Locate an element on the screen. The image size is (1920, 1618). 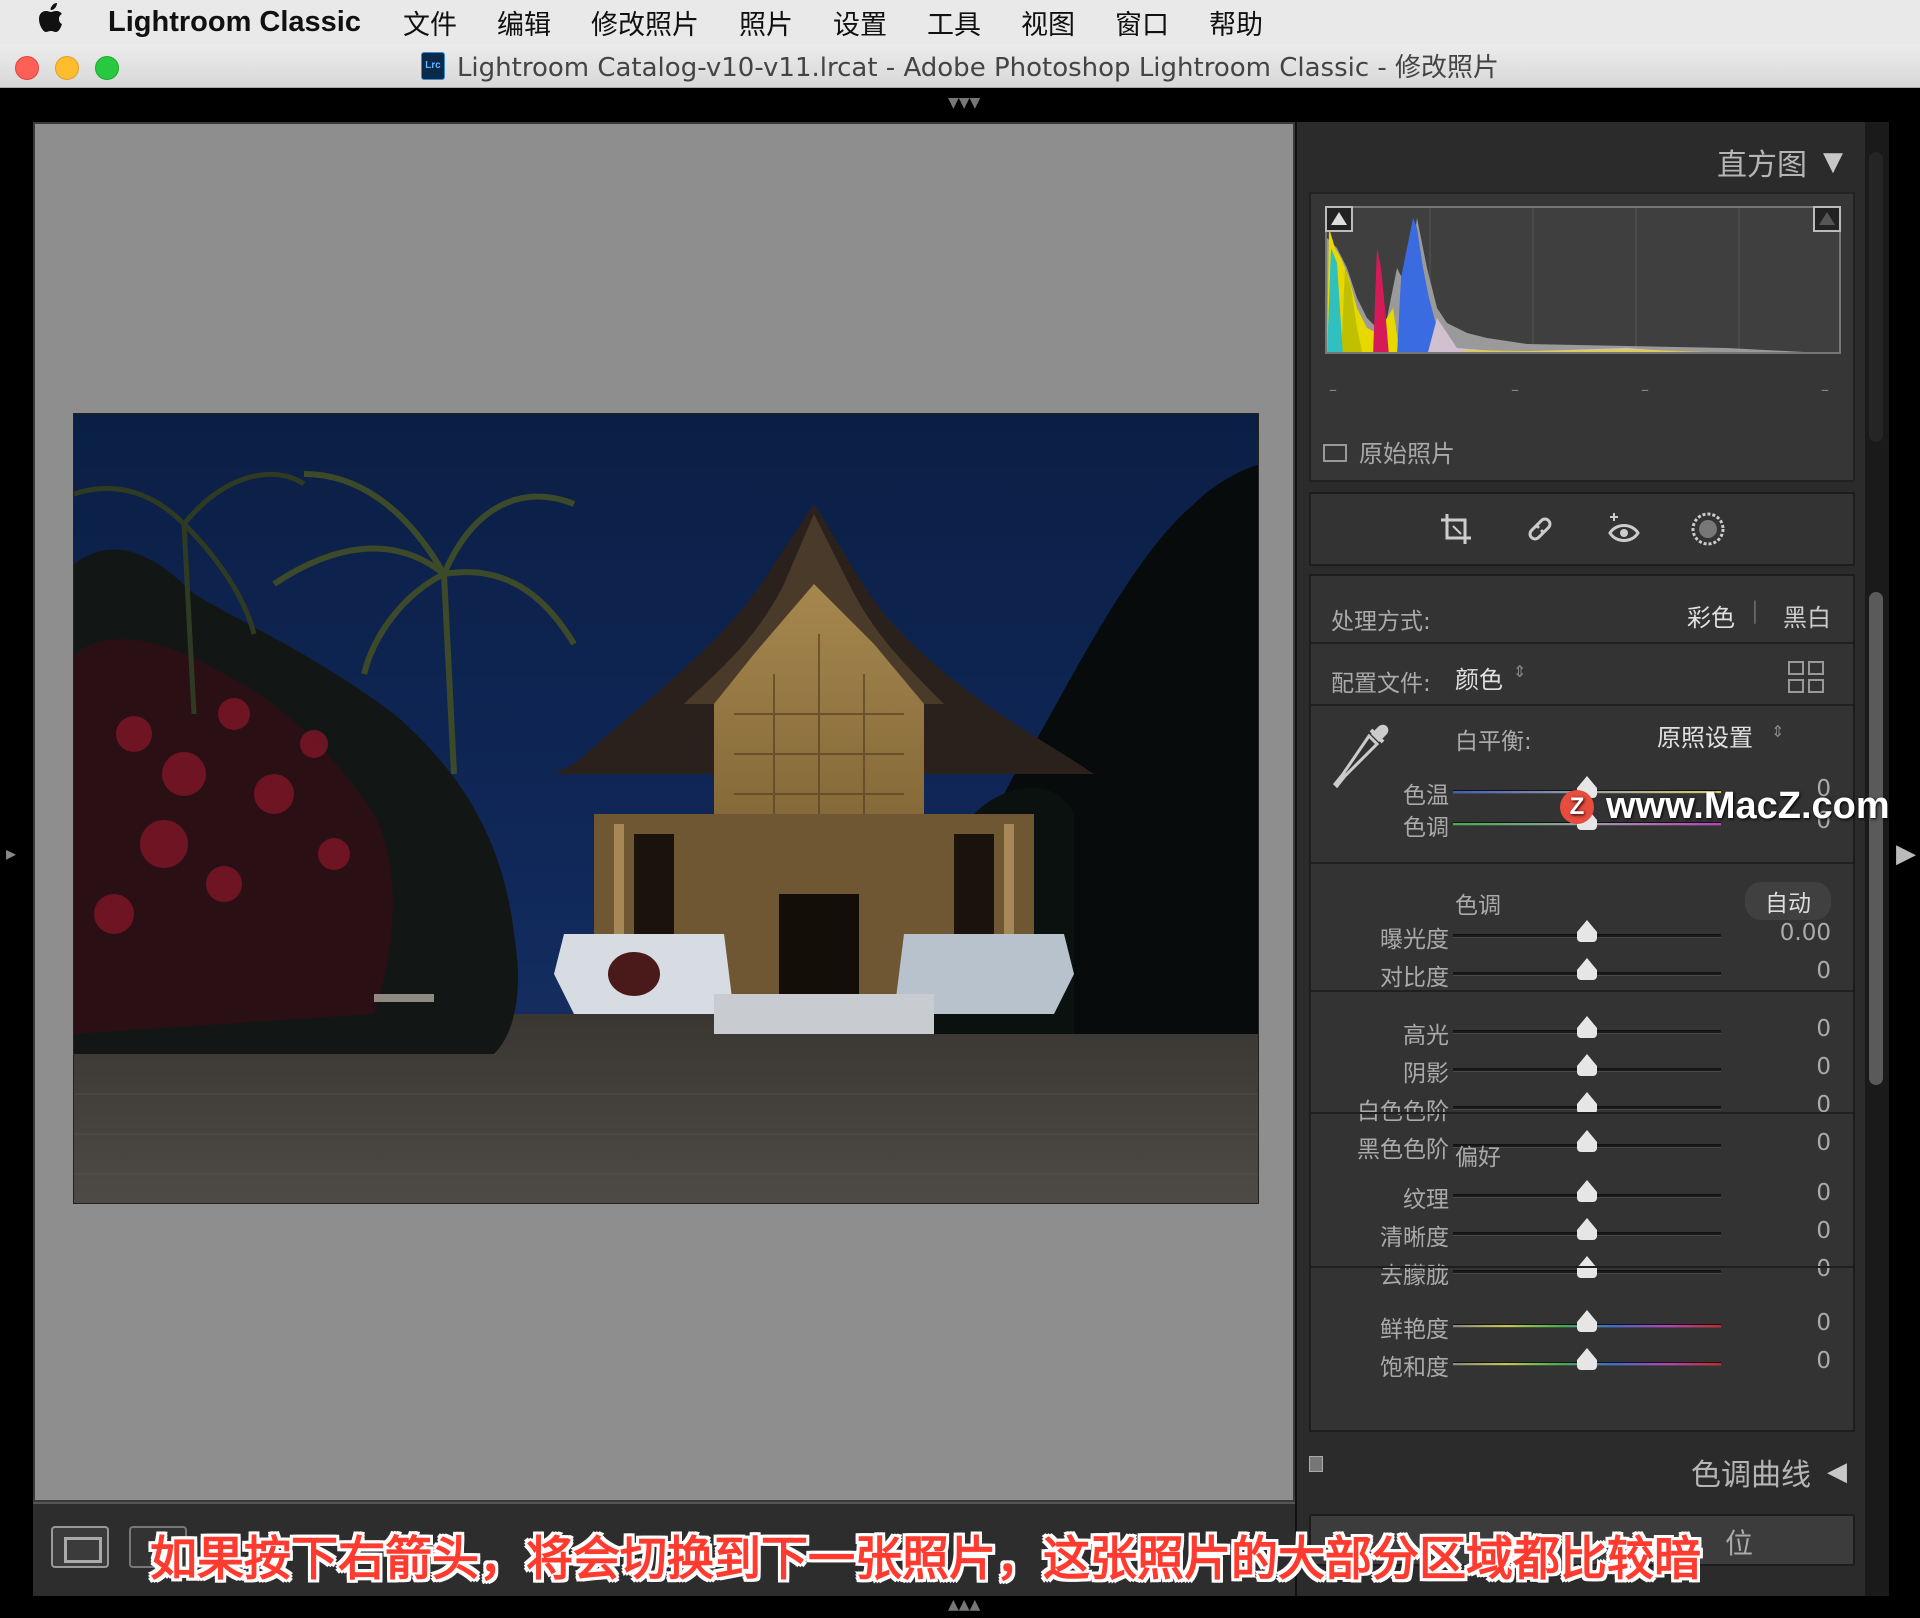
slider-label: 去朦胧 is located at coordinates (1414, 1276).